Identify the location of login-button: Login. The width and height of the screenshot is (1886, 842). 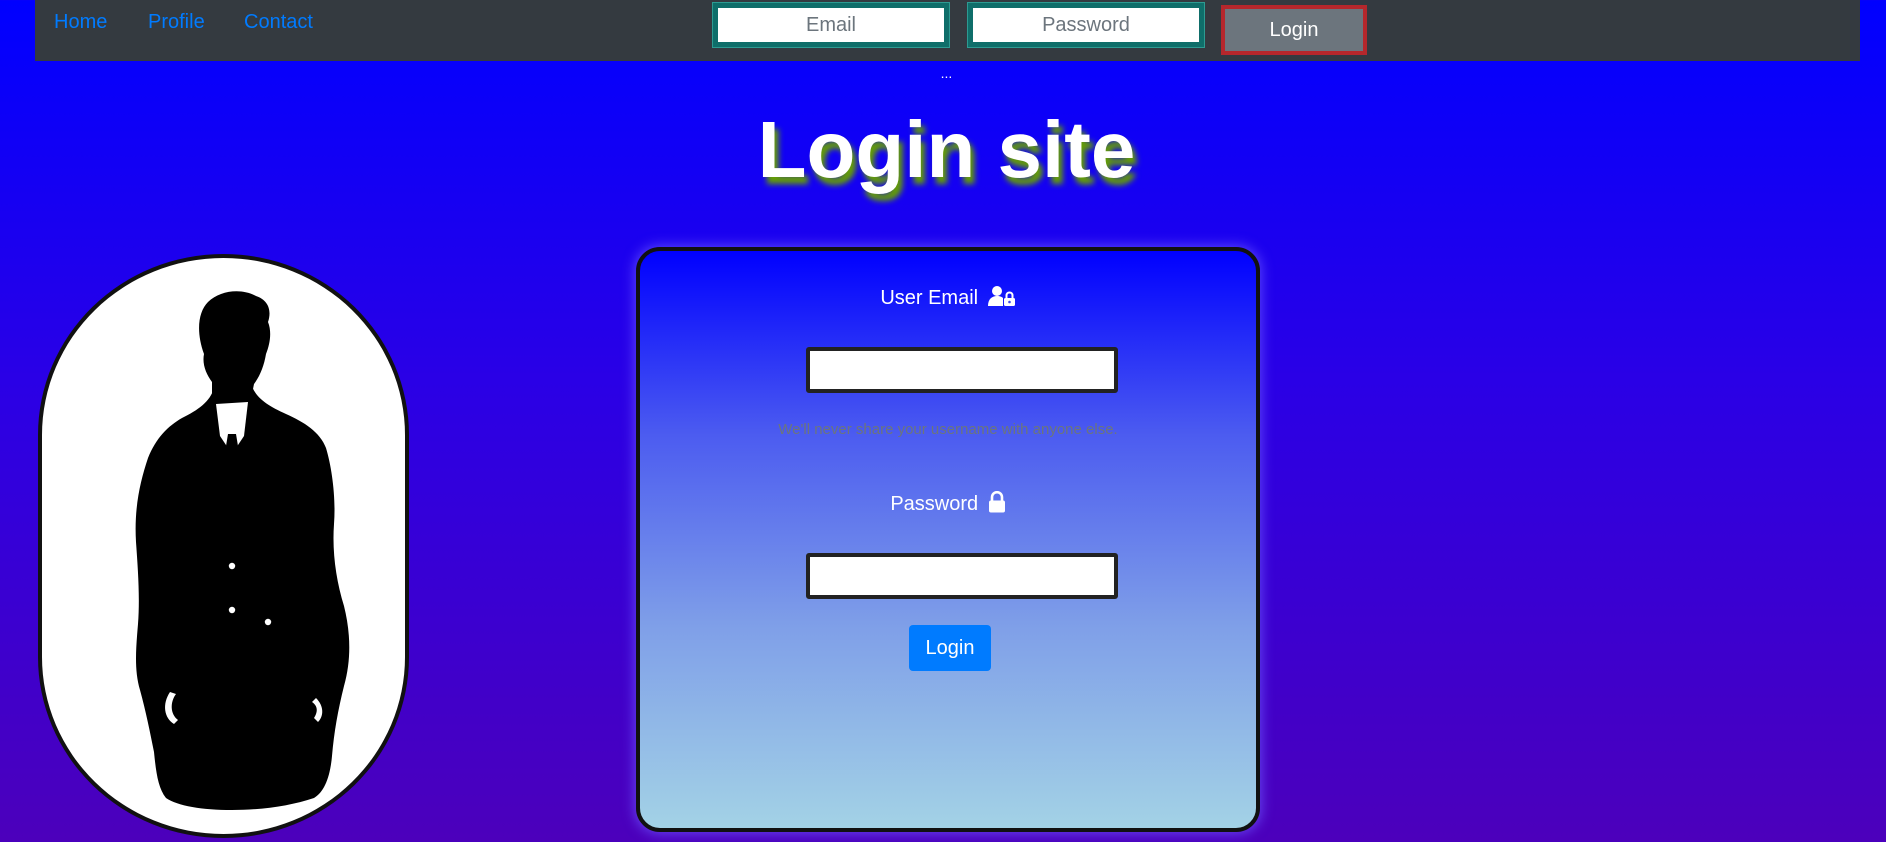
(950, 648).